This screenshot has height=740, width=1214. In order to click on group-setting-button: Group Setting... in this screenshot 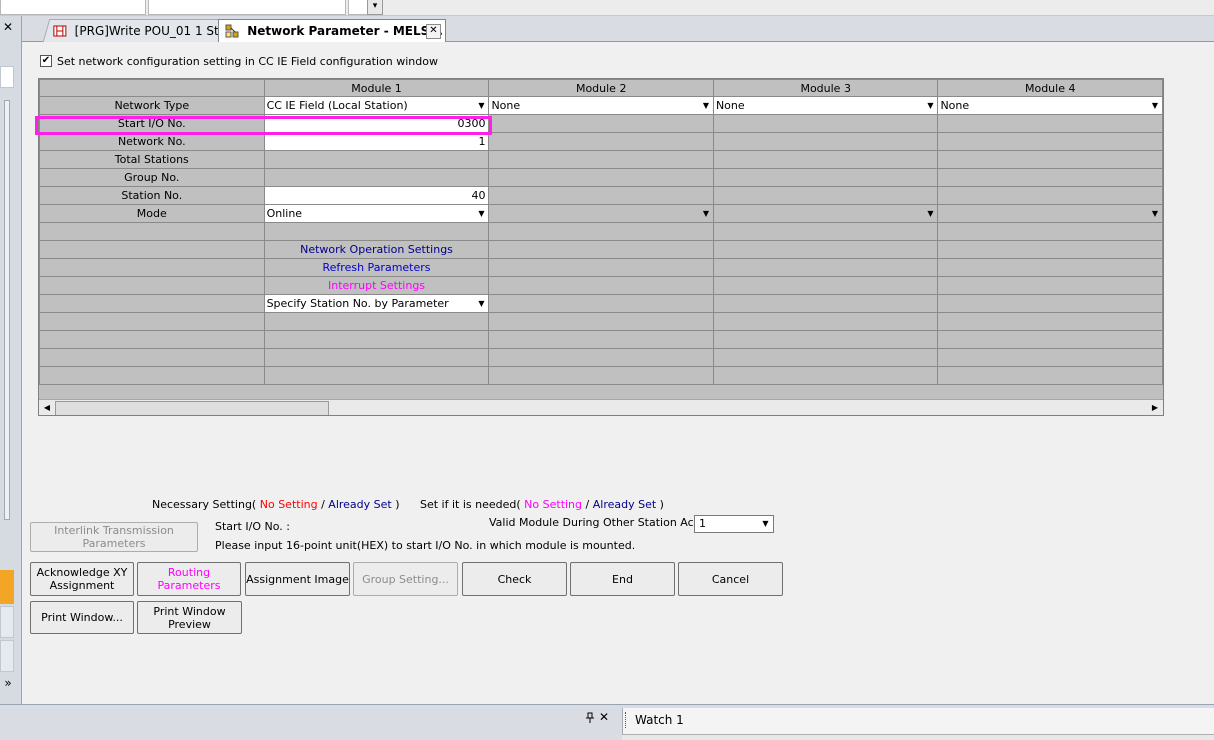, I will do `click(405, 579)`.